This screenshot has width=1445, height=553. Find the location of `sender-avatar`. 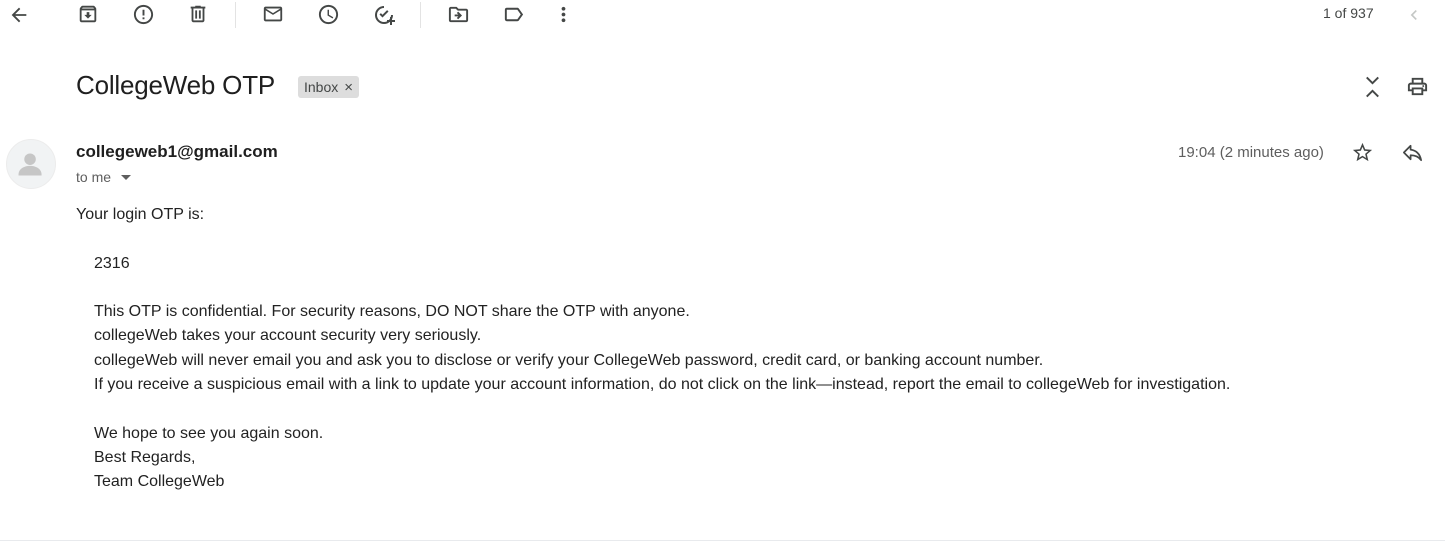

sender-avatar is located at coordinates (31, 164).